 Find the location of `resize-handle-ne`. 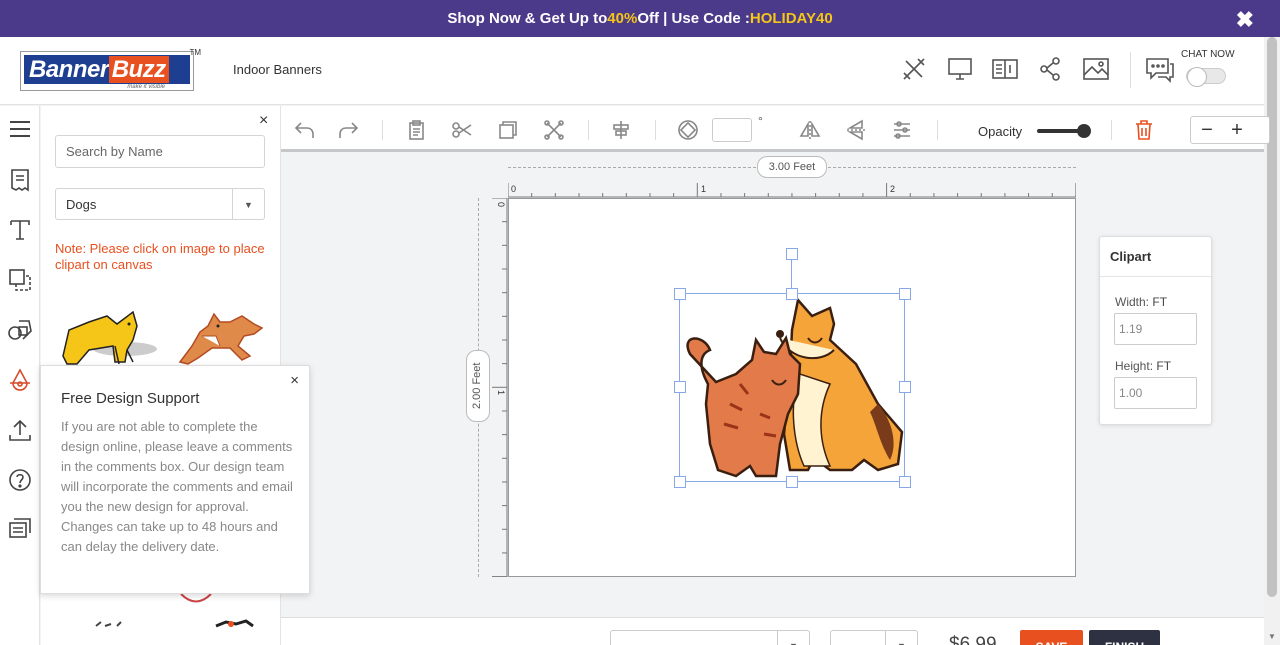

resize-handle-ne is located at coordinates (905, 294).